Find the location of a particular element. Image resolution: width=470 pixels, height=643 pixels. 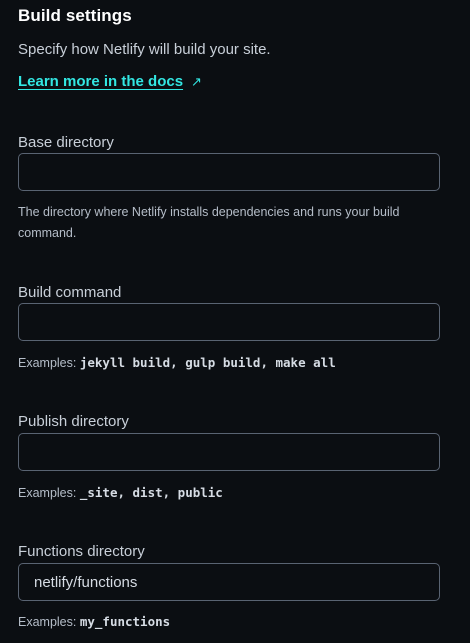

build-command-help-prefix: Examples: is located at coordinates (47, 363).